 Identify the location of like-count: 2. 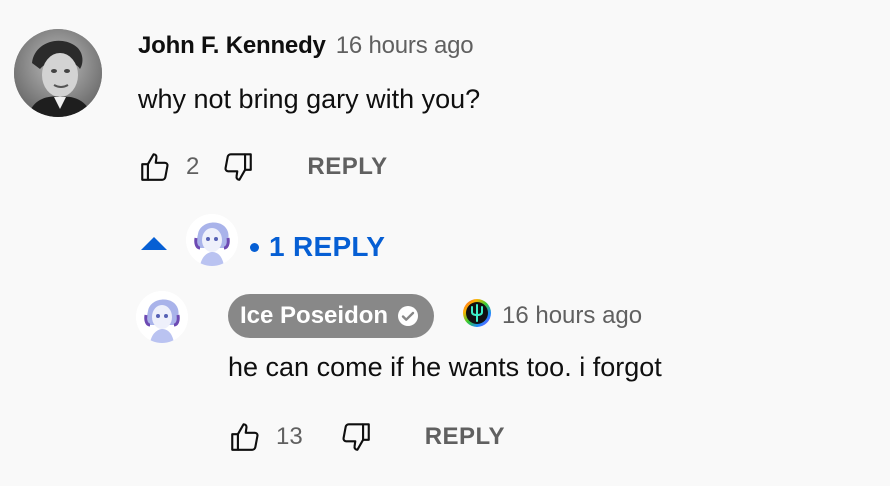
(193, 166).